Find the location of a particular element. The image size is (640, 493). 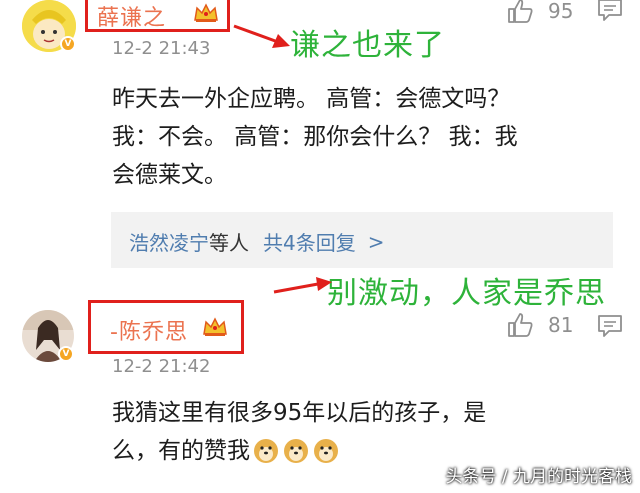

timestamp: 12-2 21:42 is located at coordinates (161, 366).